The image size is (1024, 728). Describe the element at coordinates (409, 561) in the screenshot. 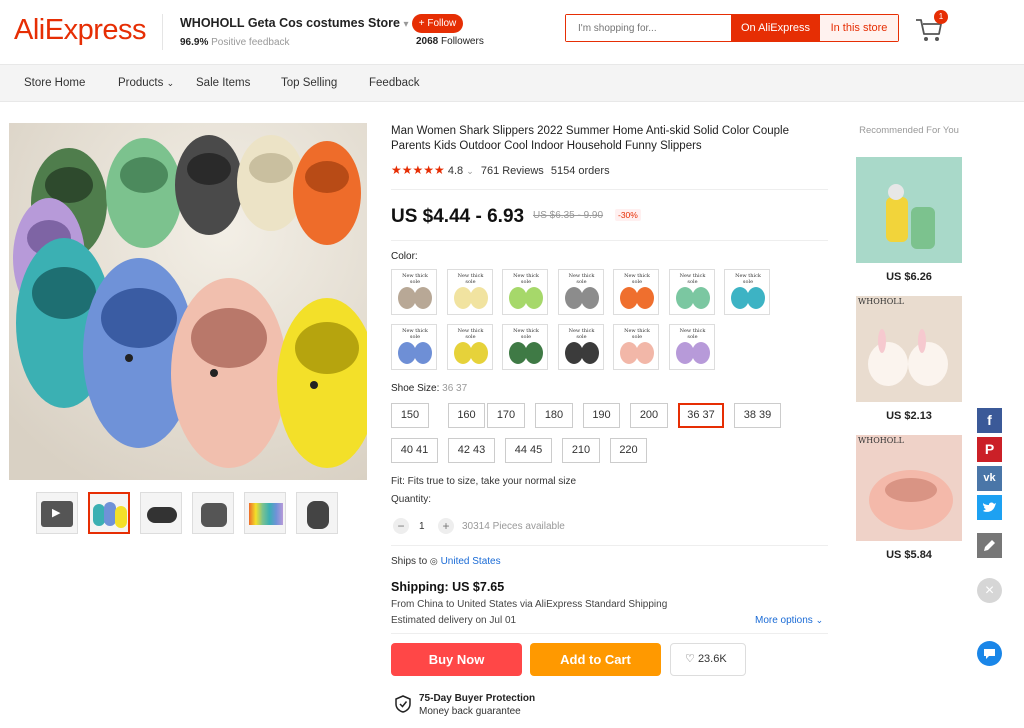

I see `ships-to-label: Ships to` at that location.